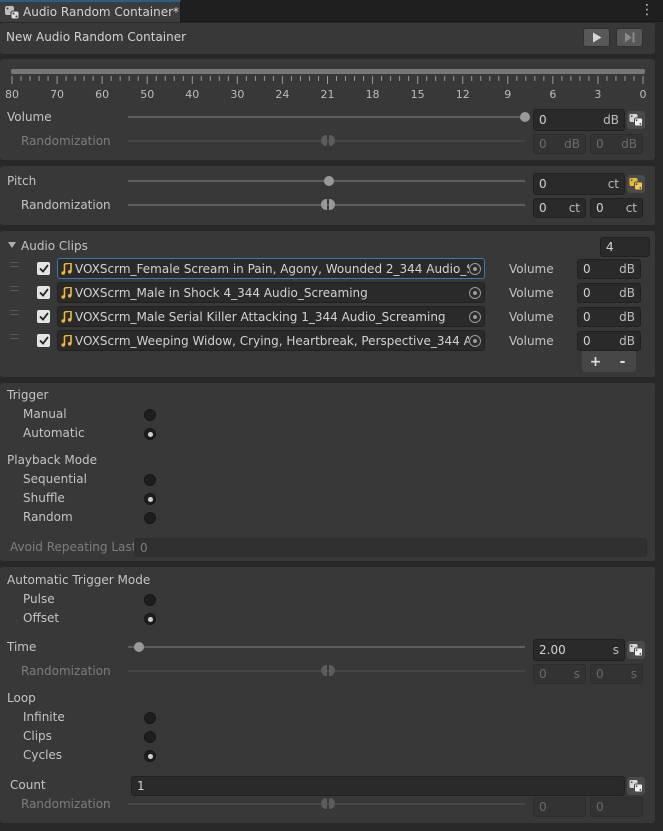 The width and height of the screenshot is (663, 831). Describe the element at coordinates (616, 144) in the screenshot. I see `volume-randomization-max: 0 dB` at that location.